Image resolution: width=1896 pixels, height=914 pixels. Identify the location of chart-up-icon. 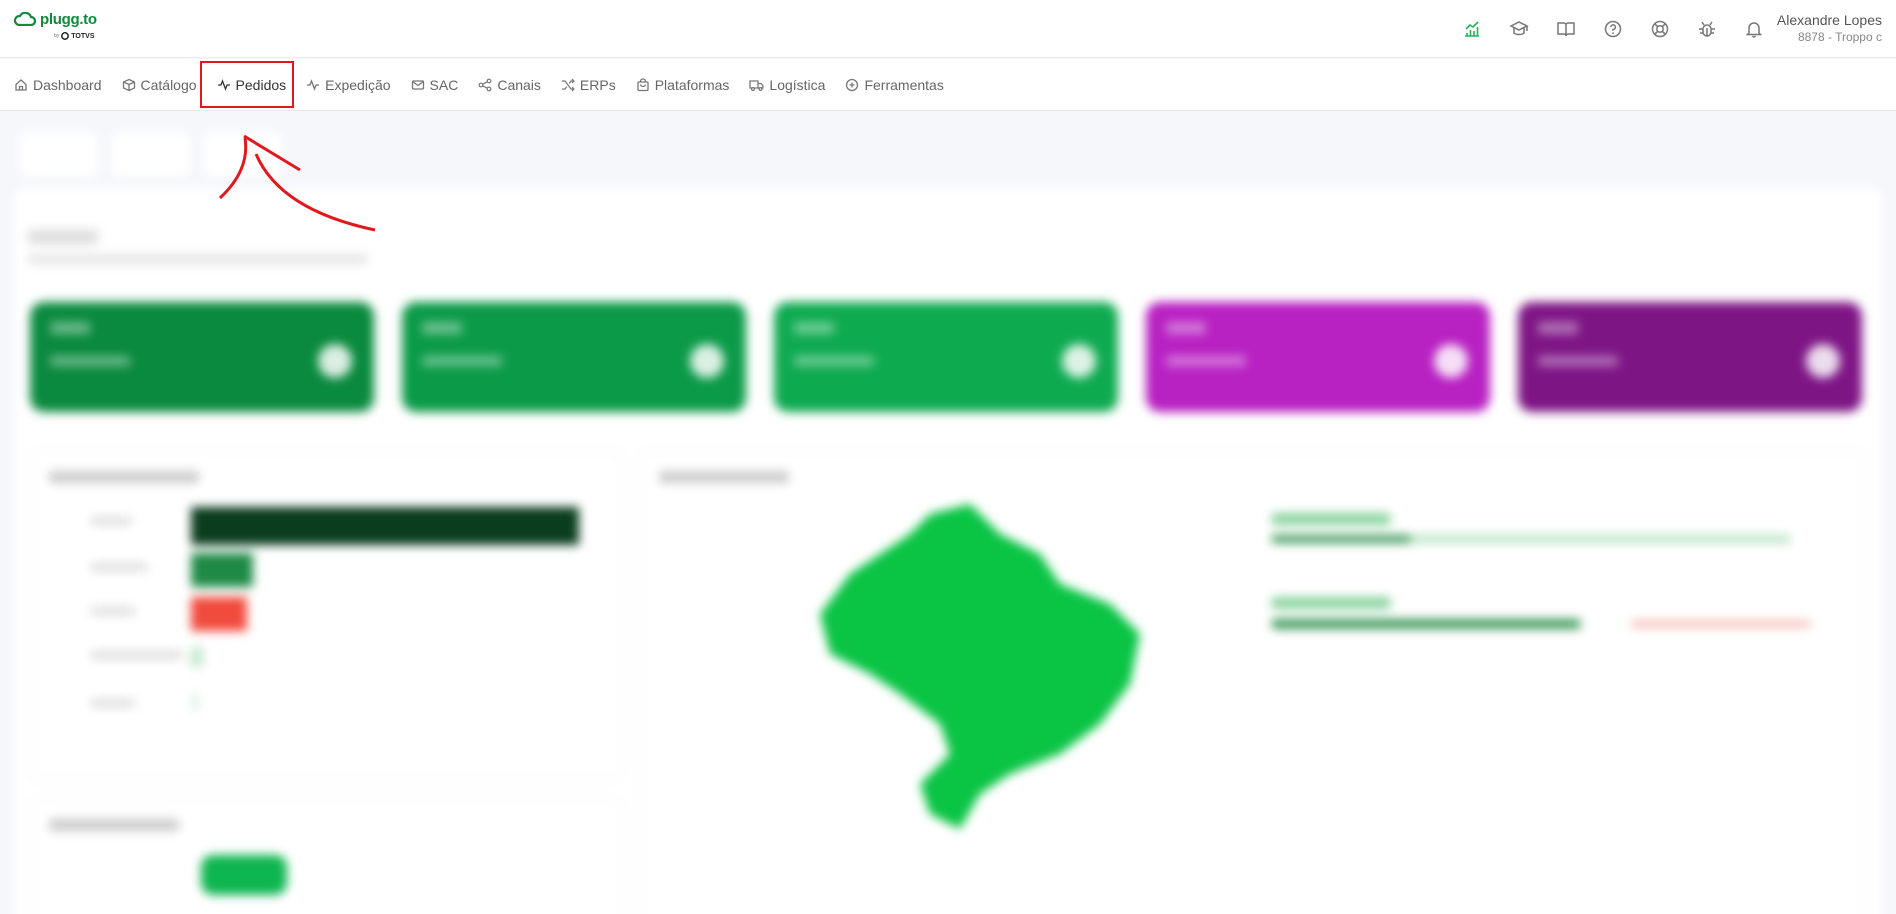
(1471, 29).